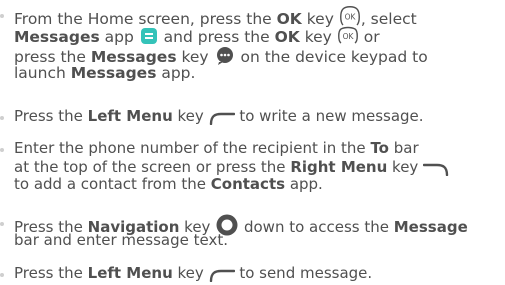 Image resolution: width=505 pixels, height=285 pixels. Describe the element at coordinates (121, 240) in the screenshot. I see `step-4-line-2: bar and enter message text.` at that location.